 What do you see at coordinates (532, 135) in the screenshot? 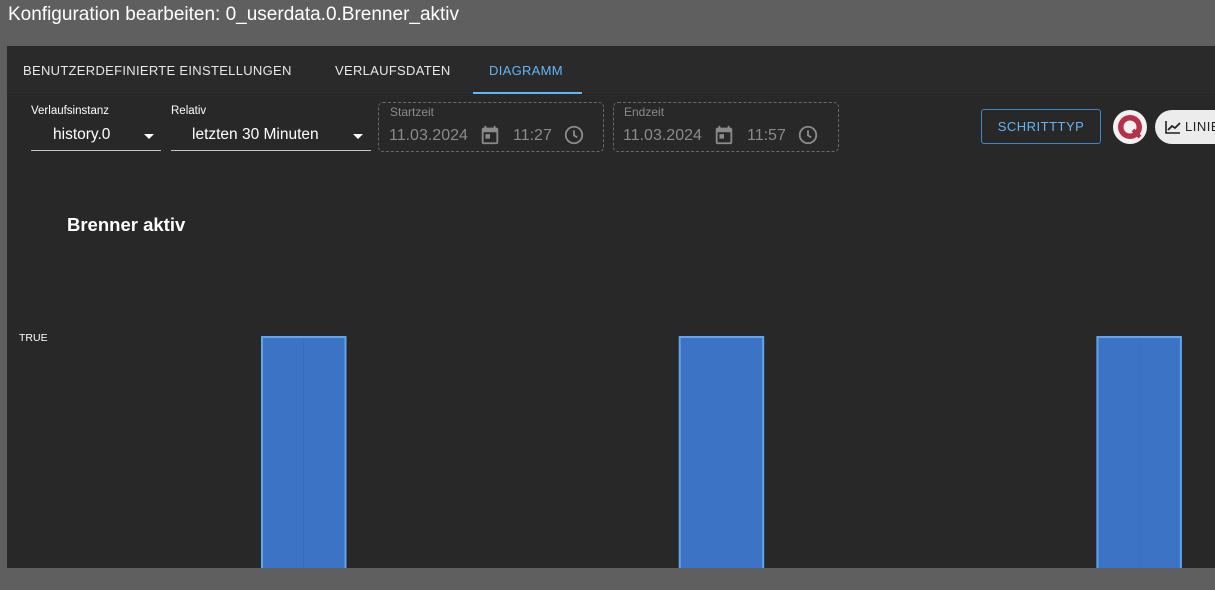
I see `start-time-value: 11:27` at bounding box center [532, 135].